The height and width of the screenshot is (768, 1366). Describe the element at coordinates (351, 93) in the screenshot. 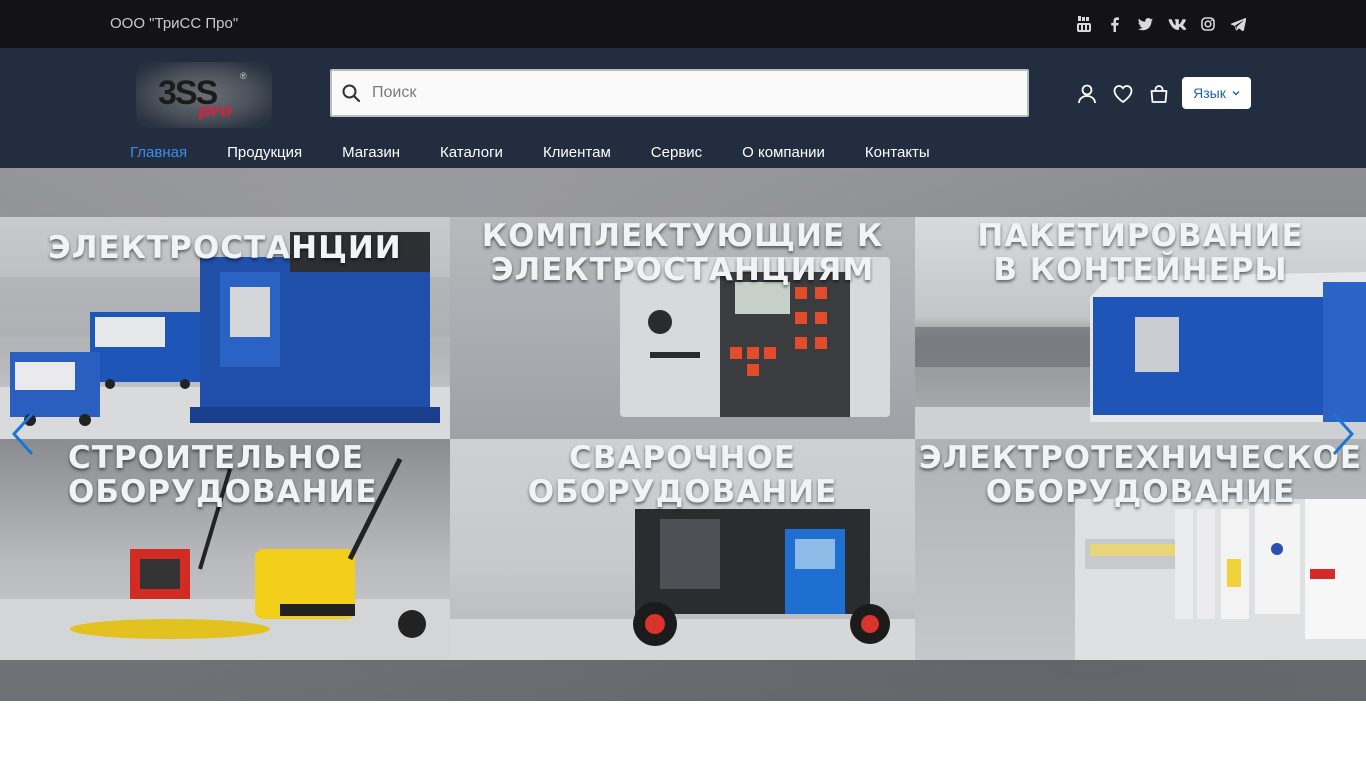

I see `search-icon` at that location.